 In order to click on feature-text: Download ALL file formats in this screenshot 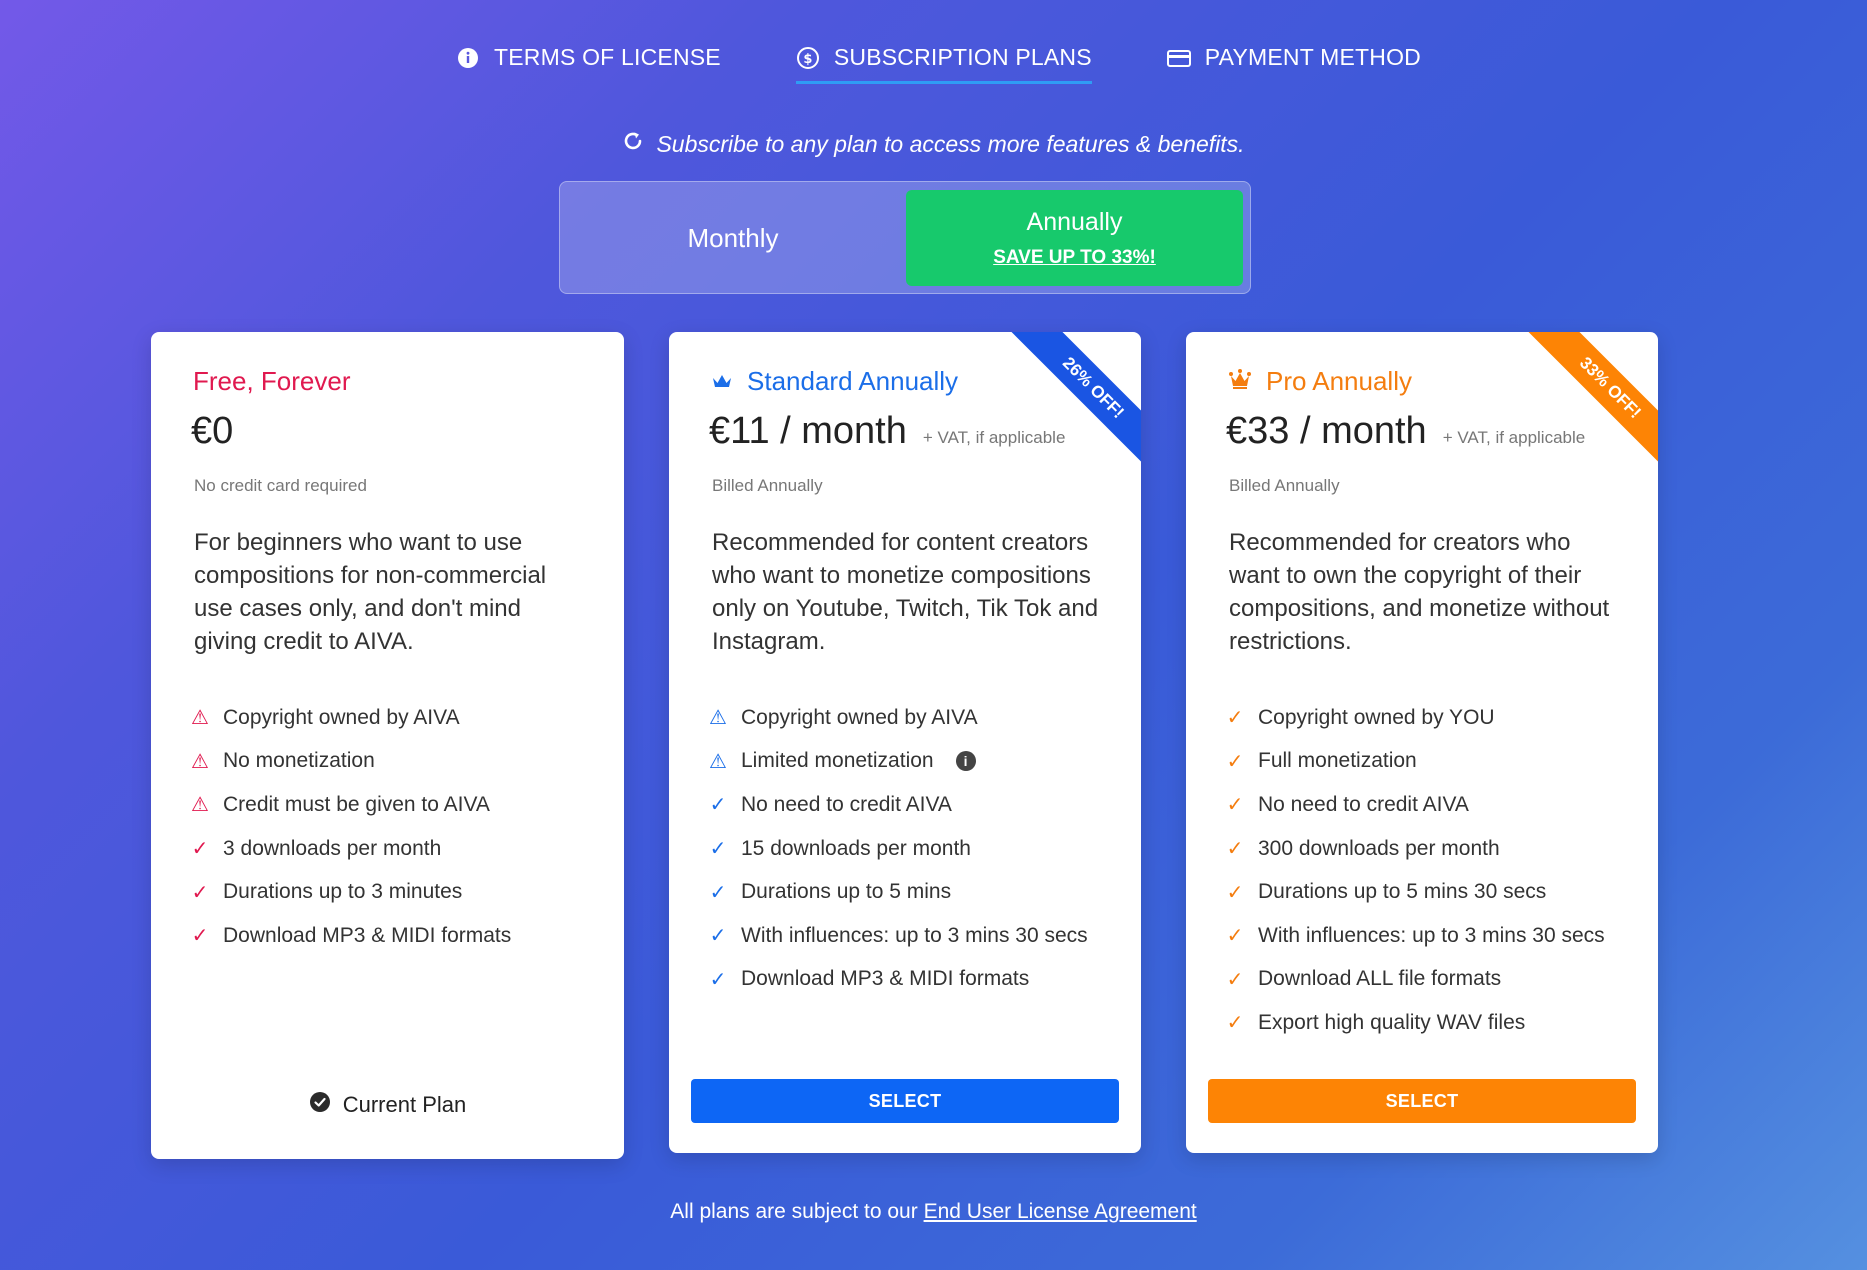, I will do `click(1380, 979)`.